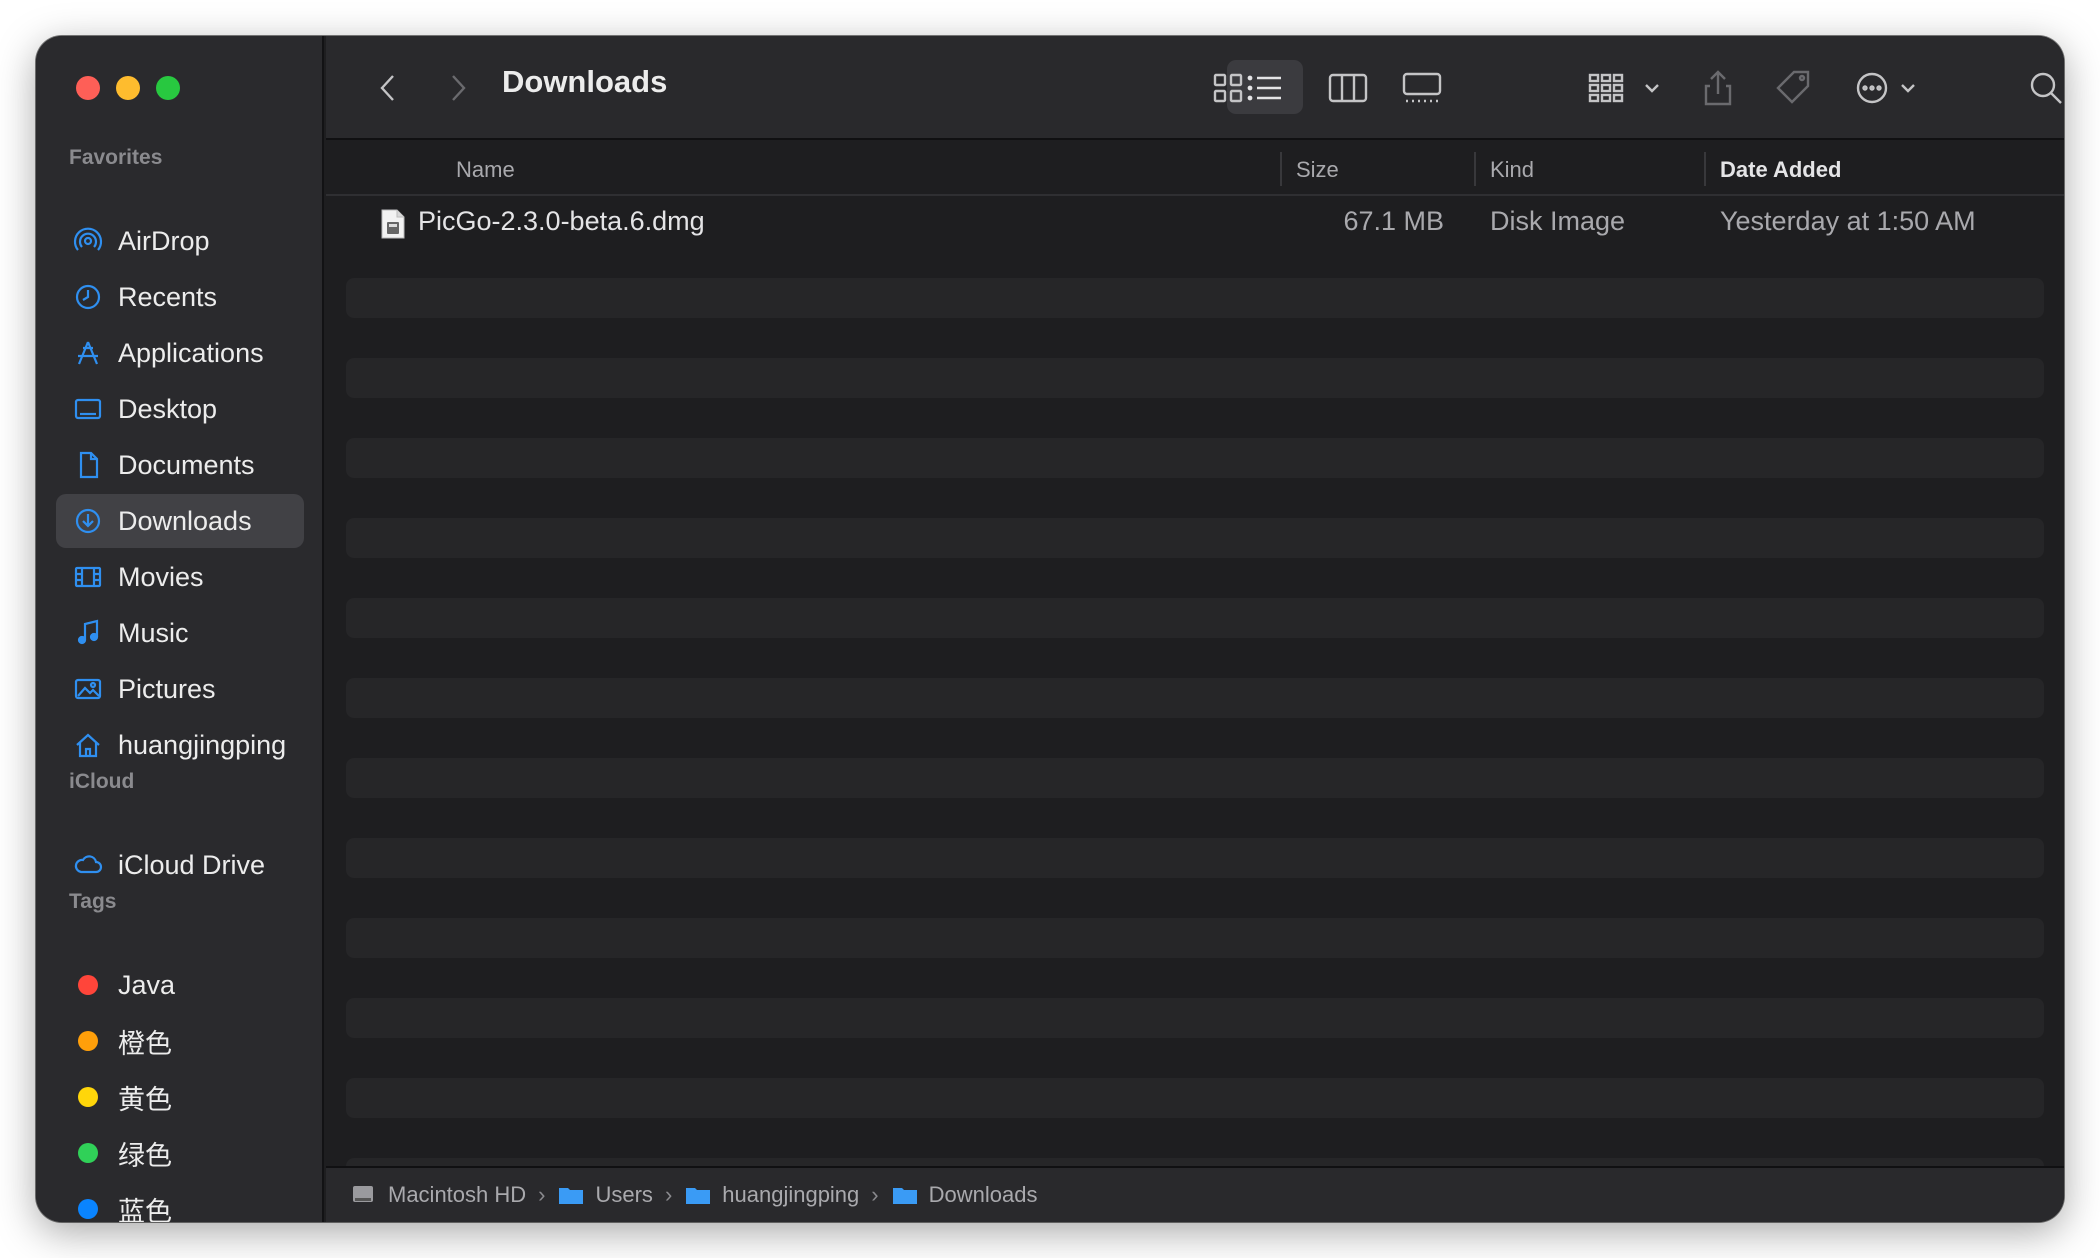 This screenshot has width=2100, height=1258. I want to click on back-button, so click(388, 88).